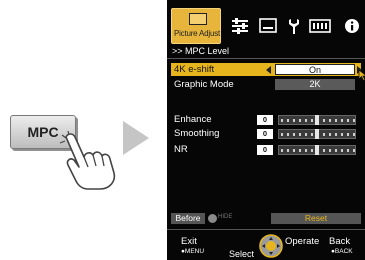 The height and width of the screenshot is (260, 365). What do you see at coordinates (266, 84) in the screenshot?
I see `menu-row-graphic-mode: Graphic Mode 2K` at bounding box center [266, 84].